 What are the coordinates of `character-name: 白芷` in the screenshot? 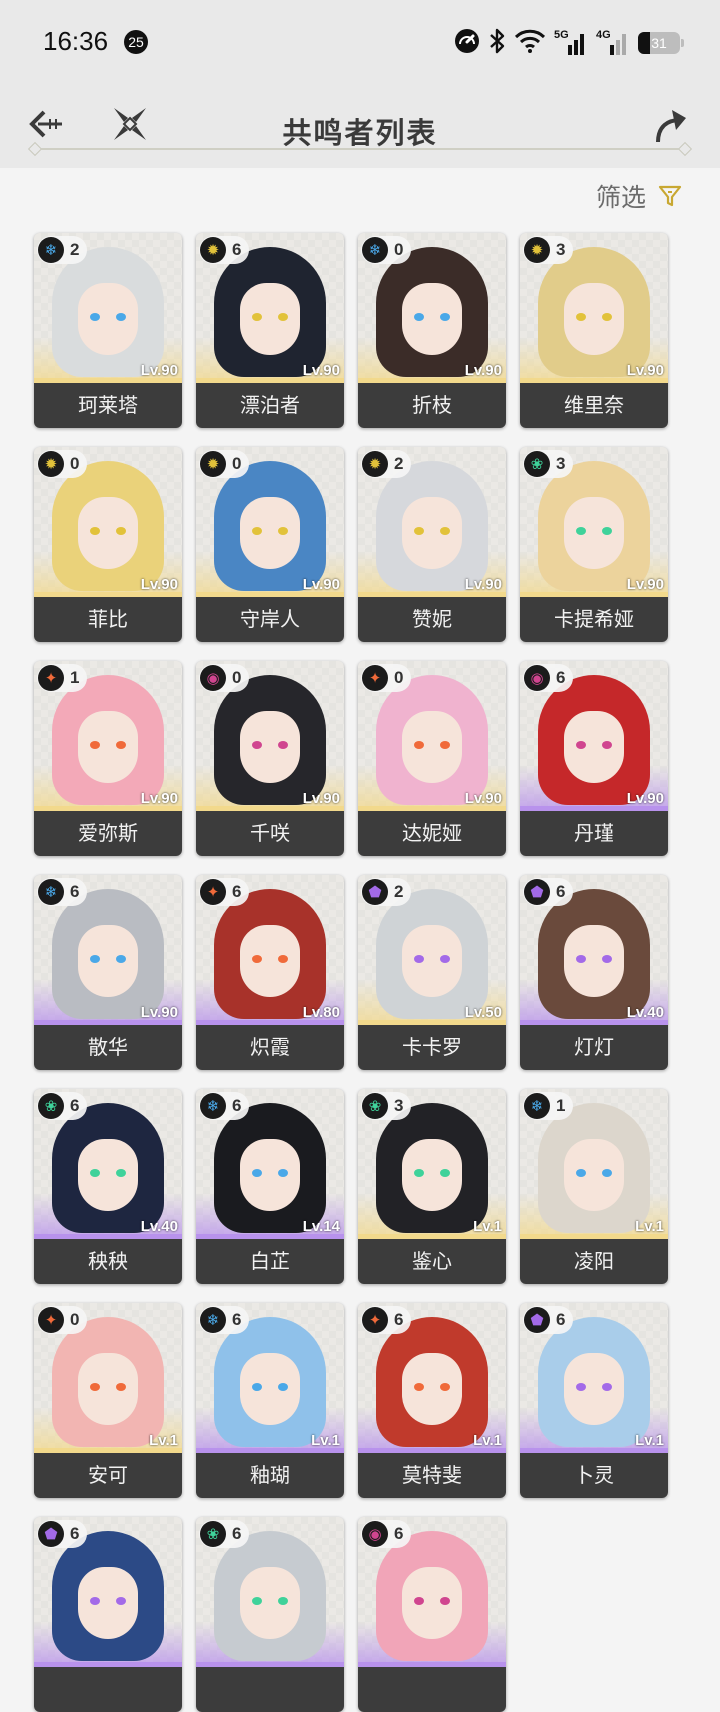 It's located at (270, 1261).